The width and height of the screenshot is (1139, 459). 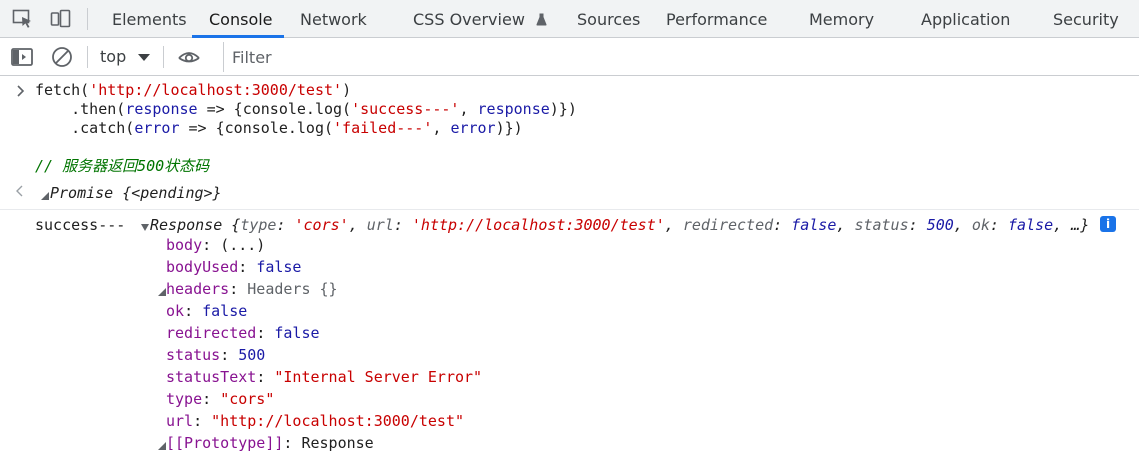 I want to click on tab-css-overview-label: CSS Overview, so click(x=469, y=19).